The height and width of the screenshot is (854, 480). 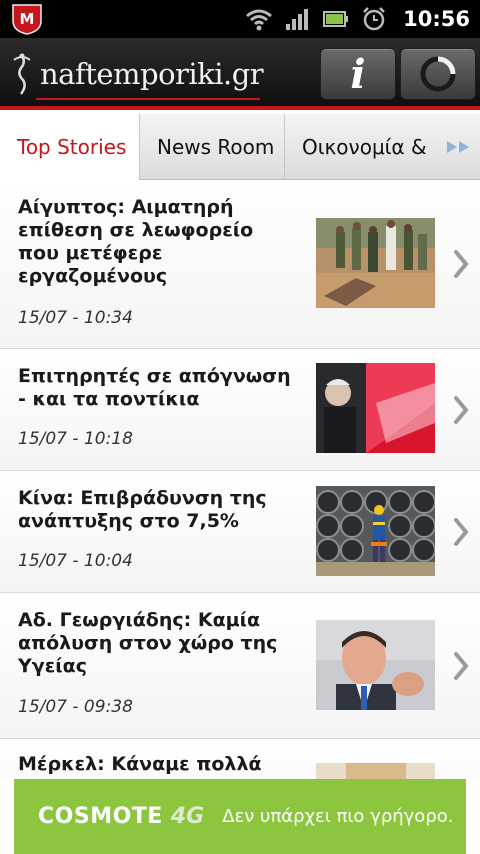 I want to click on ad-brand: COSMOTE, so click(x=100, y=816).